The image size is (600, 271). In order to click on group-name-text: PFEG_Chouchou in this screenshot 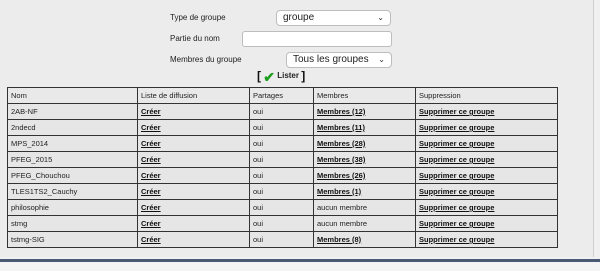, I will do `click(40, 175)`.